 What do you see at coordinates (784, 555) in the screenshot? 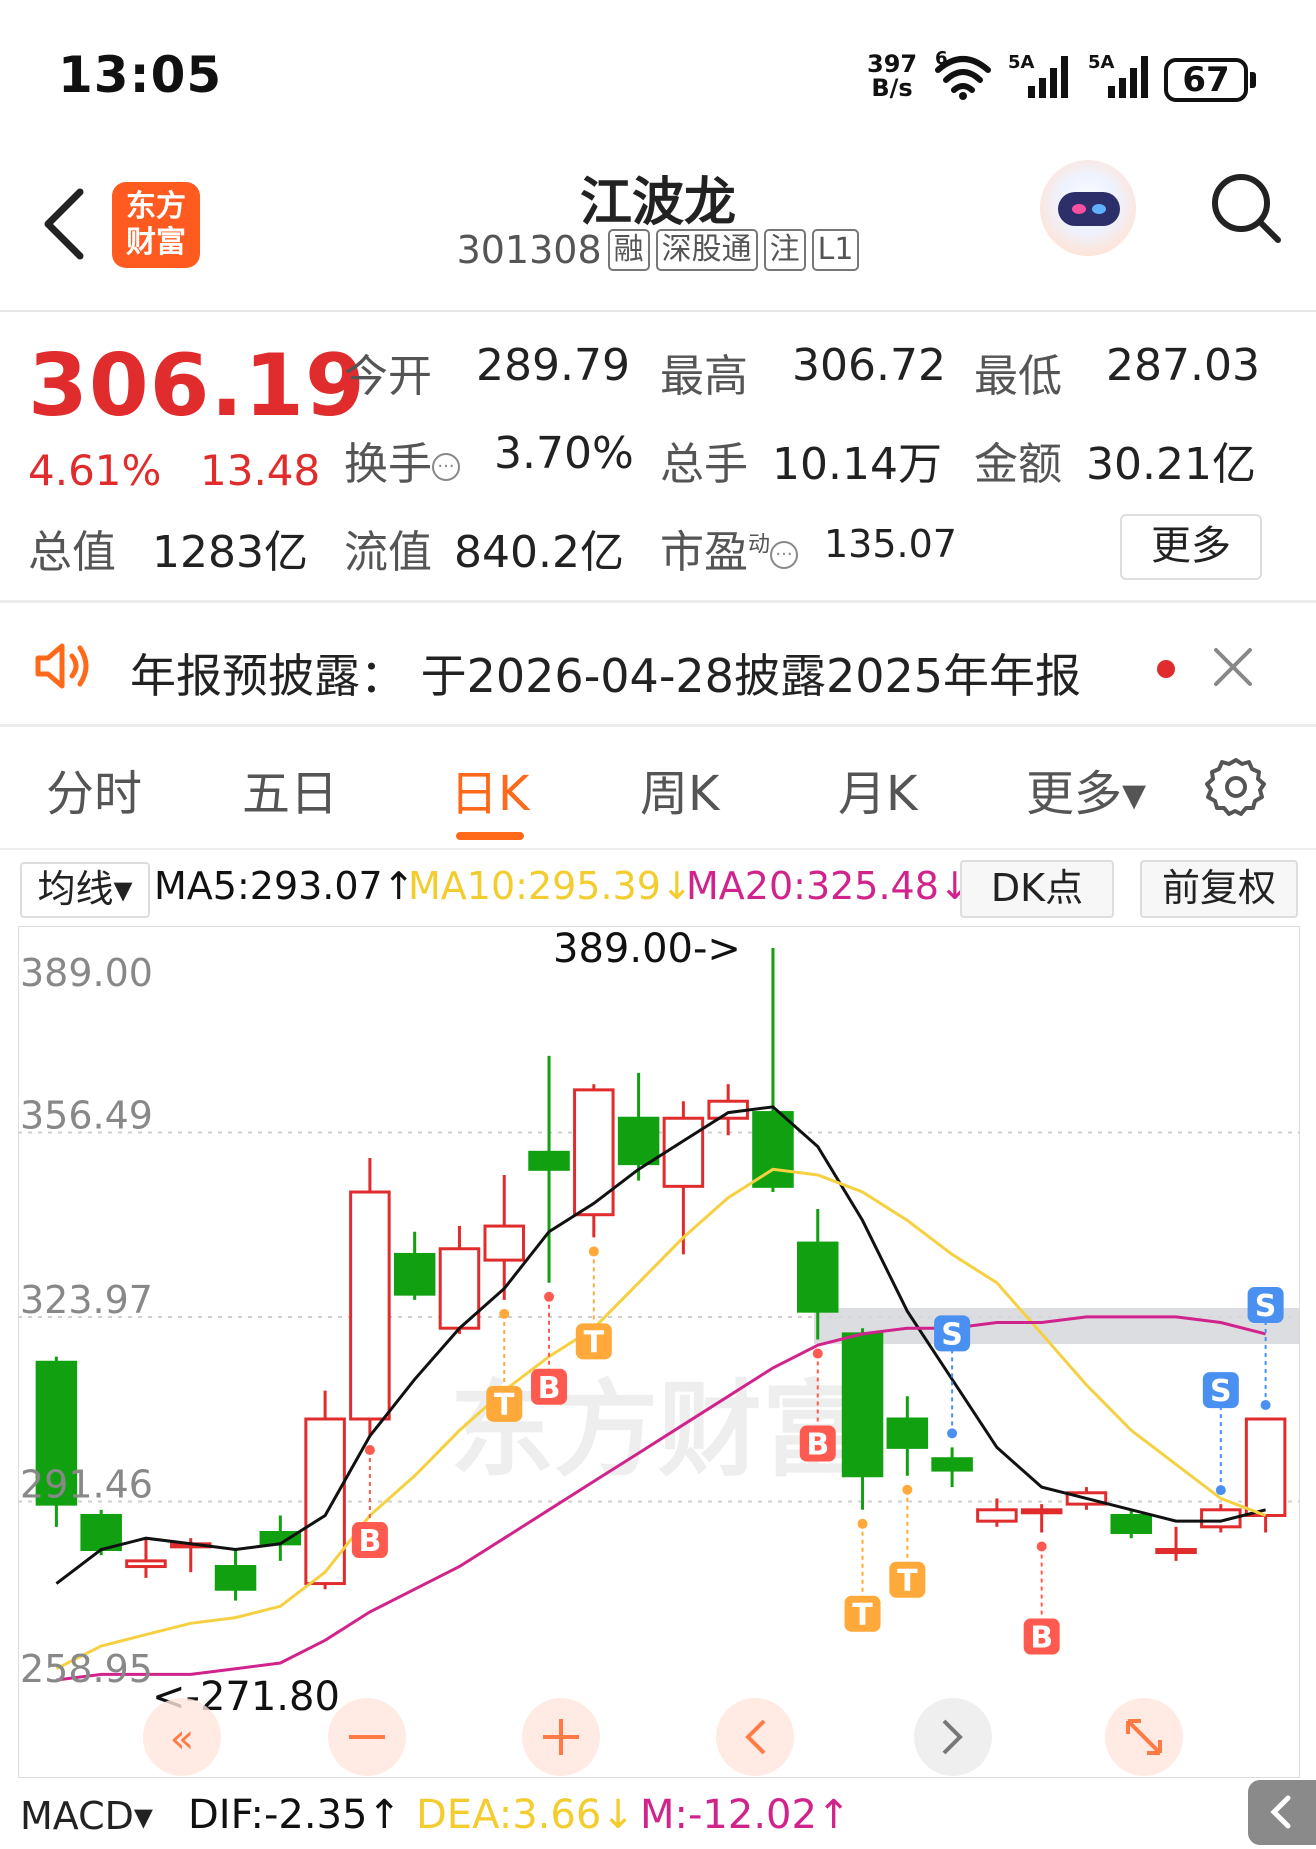
I see `info-icon-pe: ···` at bounding box center [784, 555].